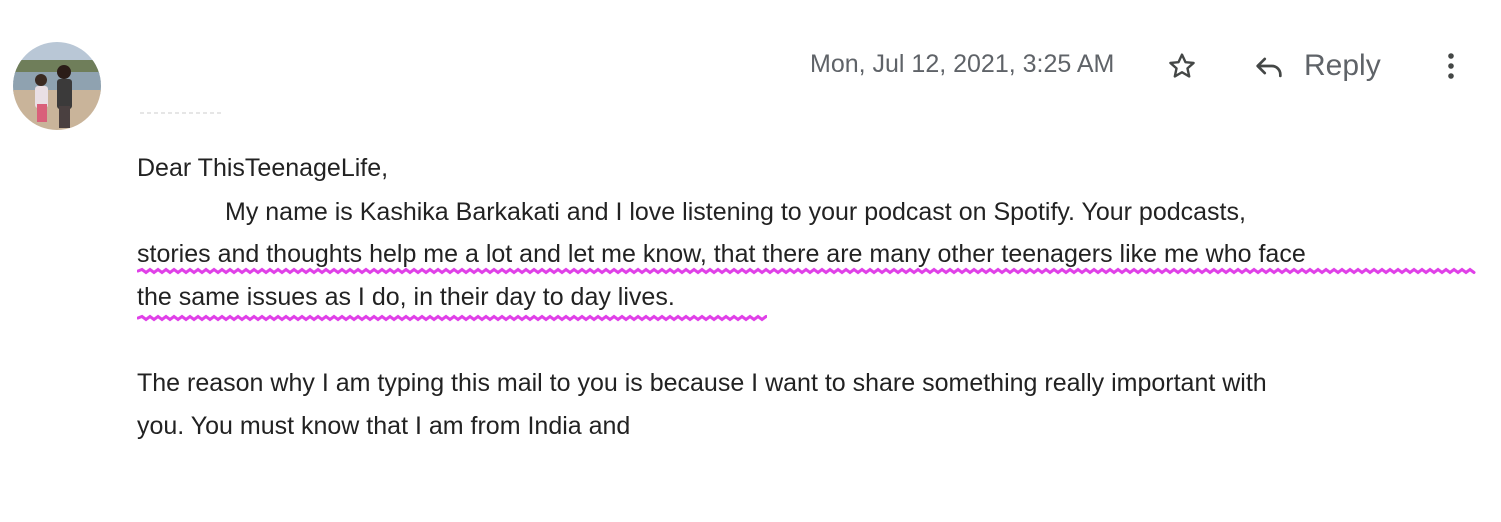 The image size is (1501, 522). I want to click on message-header-actions: Mon, Jul 12, 2021, 3:25 AM Reply, so click(1140, 65).